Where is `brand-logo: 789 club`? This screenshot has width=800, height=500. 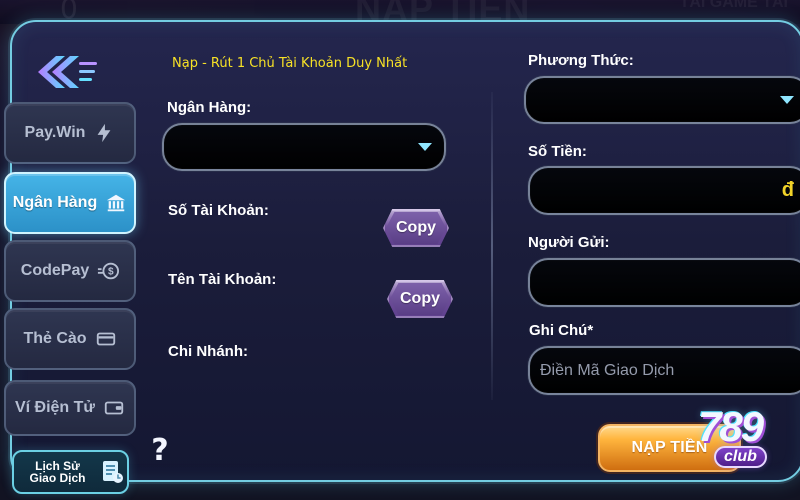 brand-logo: 789 club is located at coordinates (743, 441).